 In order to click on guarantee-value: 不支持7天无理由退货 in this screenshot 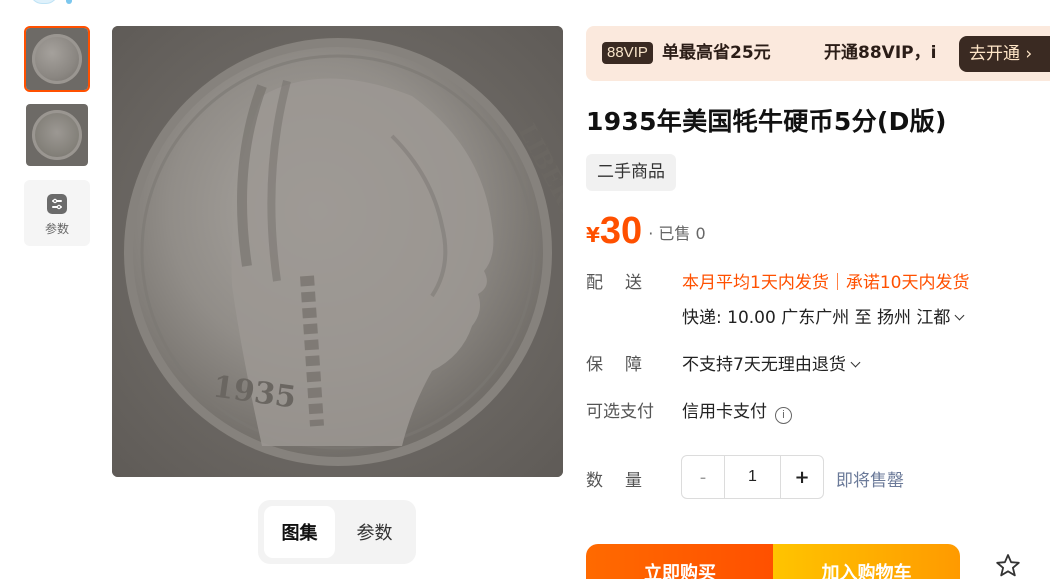, I will do `click(771, 362)`.